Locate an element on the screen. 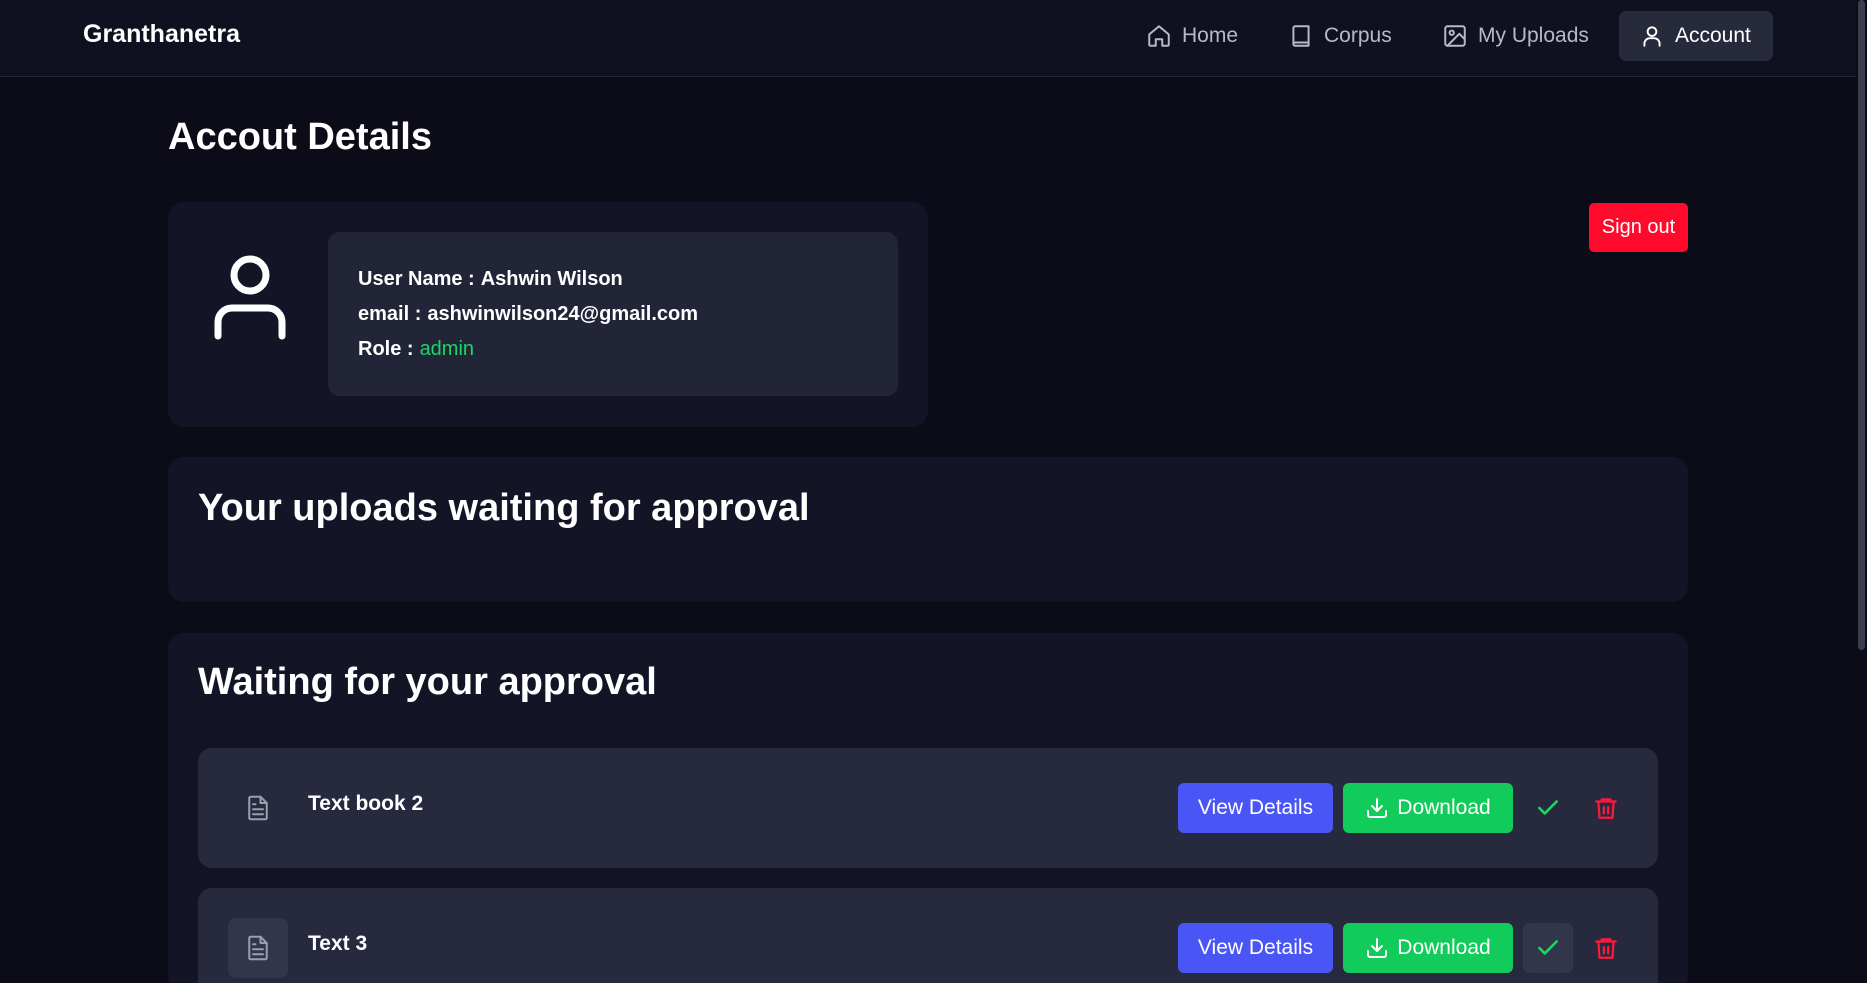  sign-out-button: Sign out is located at coordinates (1638, 227).